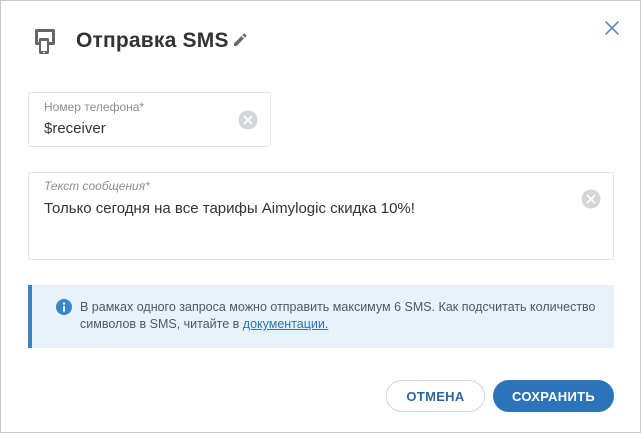 The image size is (641, 433). Describe the element at coordinates (286, 324) in the screenshot. I see `documentation-link: документации.` at that location.